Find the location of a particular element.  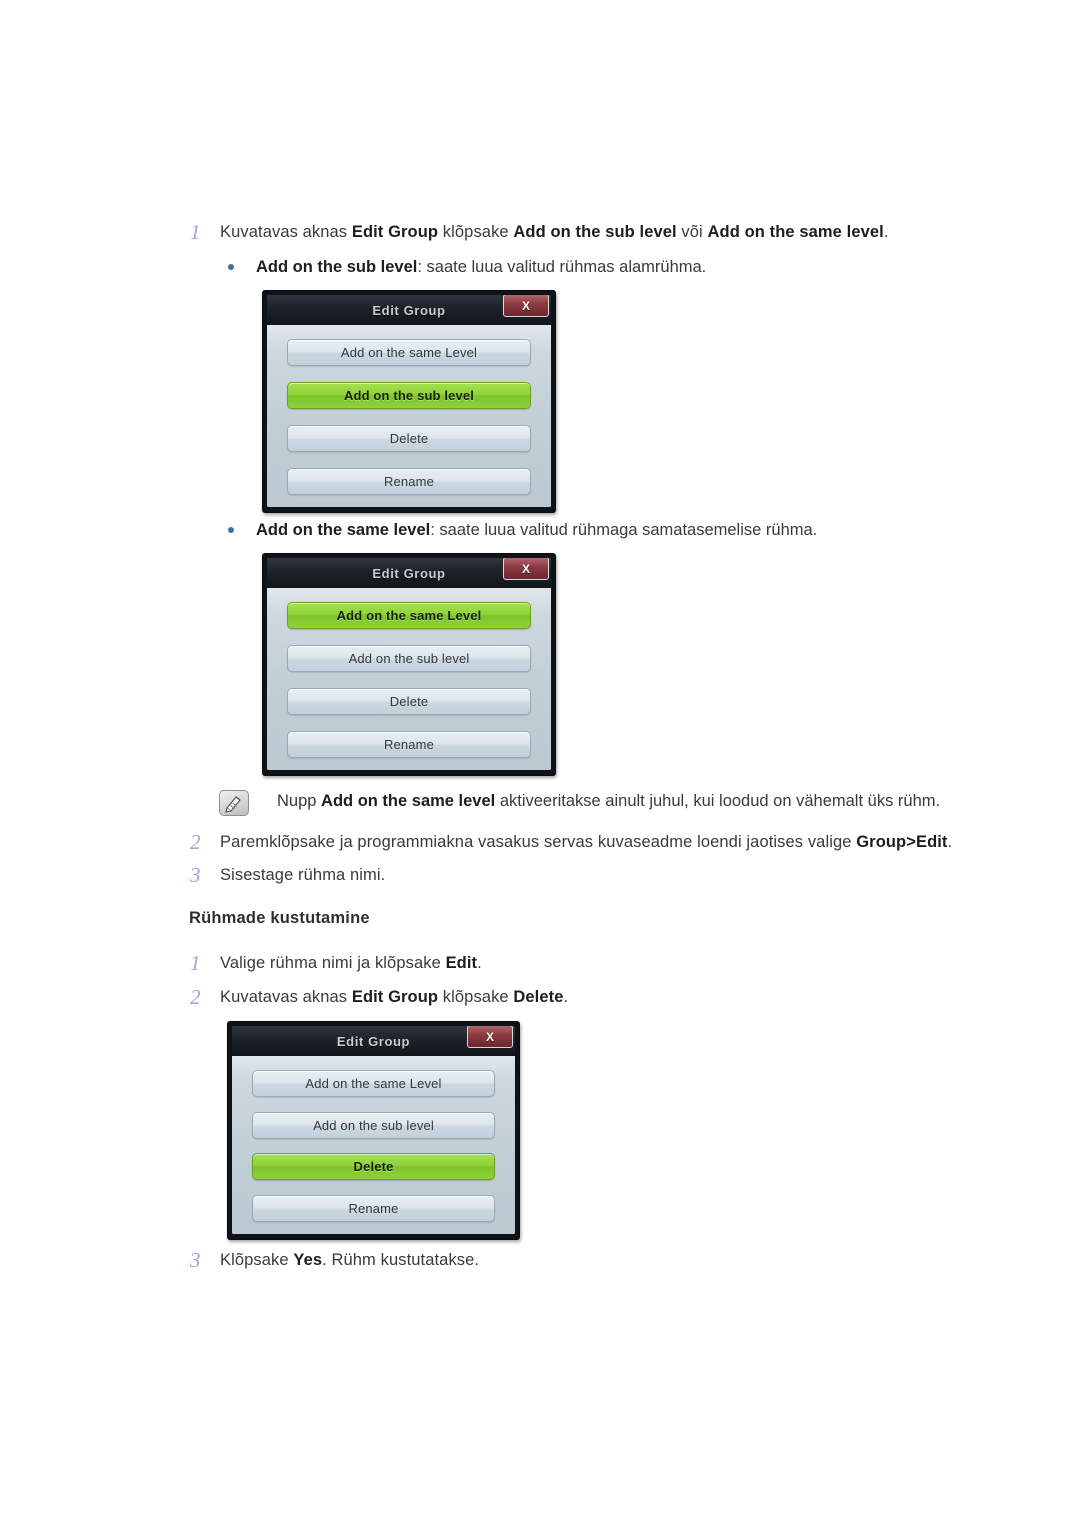

plain-text: : saate luua valitud rühmas alamrühma. is located at coordinates (562, 267).